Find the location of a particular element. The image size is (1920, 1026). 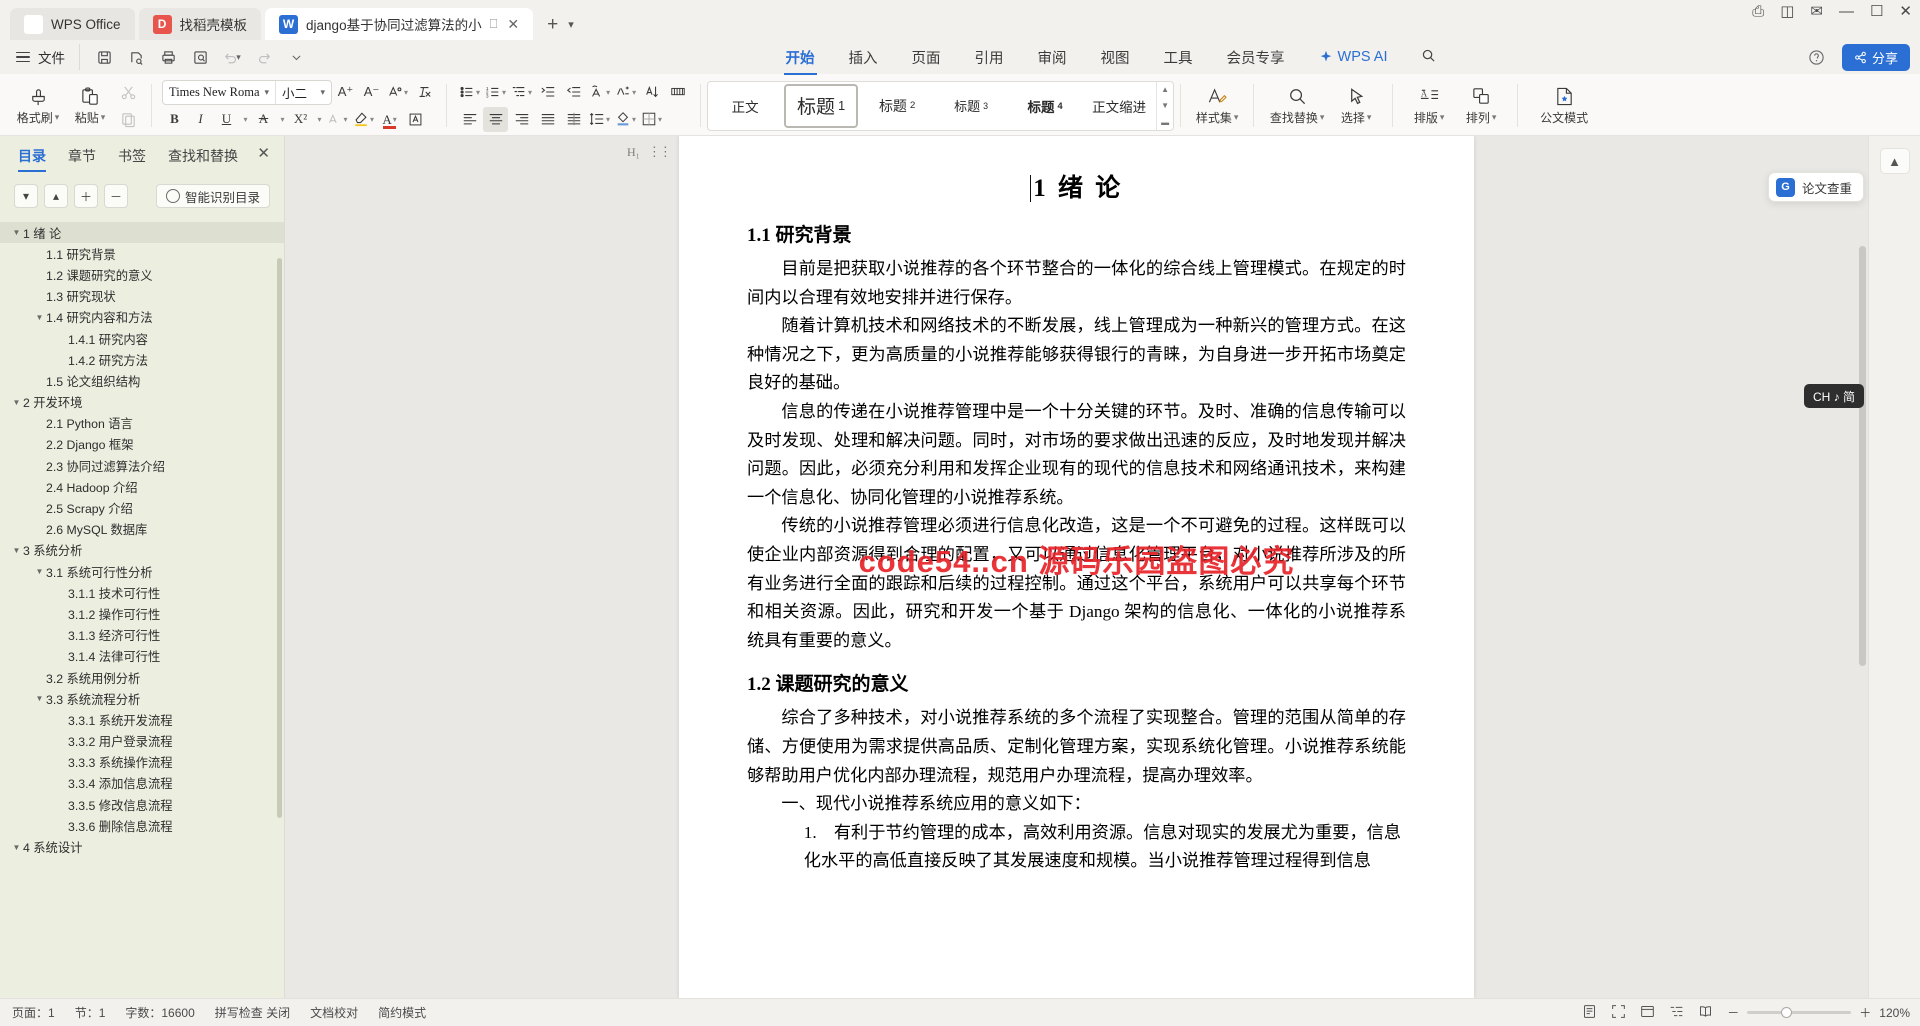

heading-marker: H₁ ⋮⋮ is located at coordinates (649, 152).